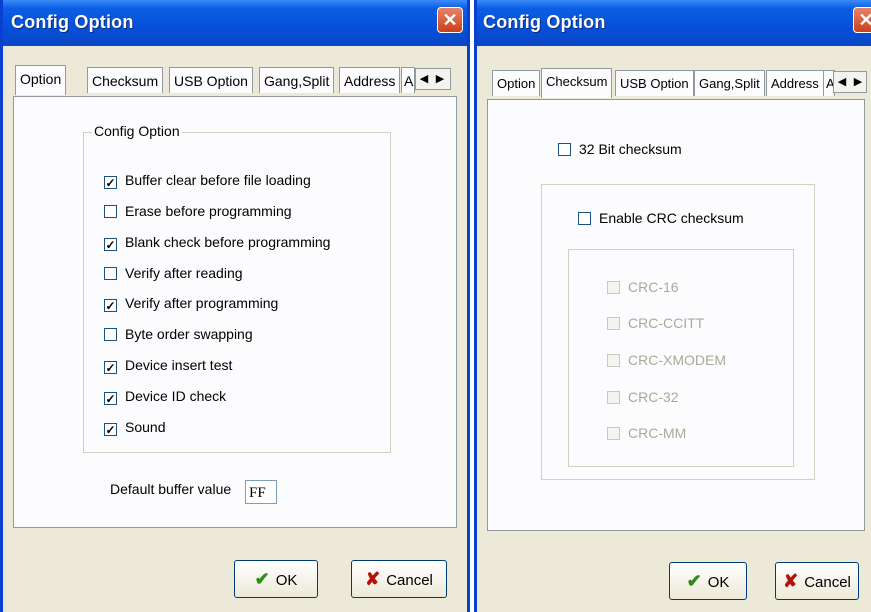 This screenshot has height=612, width=871. I want to click on enable-crc-checkbox: Enable CRC checksum, so click(661, 218).